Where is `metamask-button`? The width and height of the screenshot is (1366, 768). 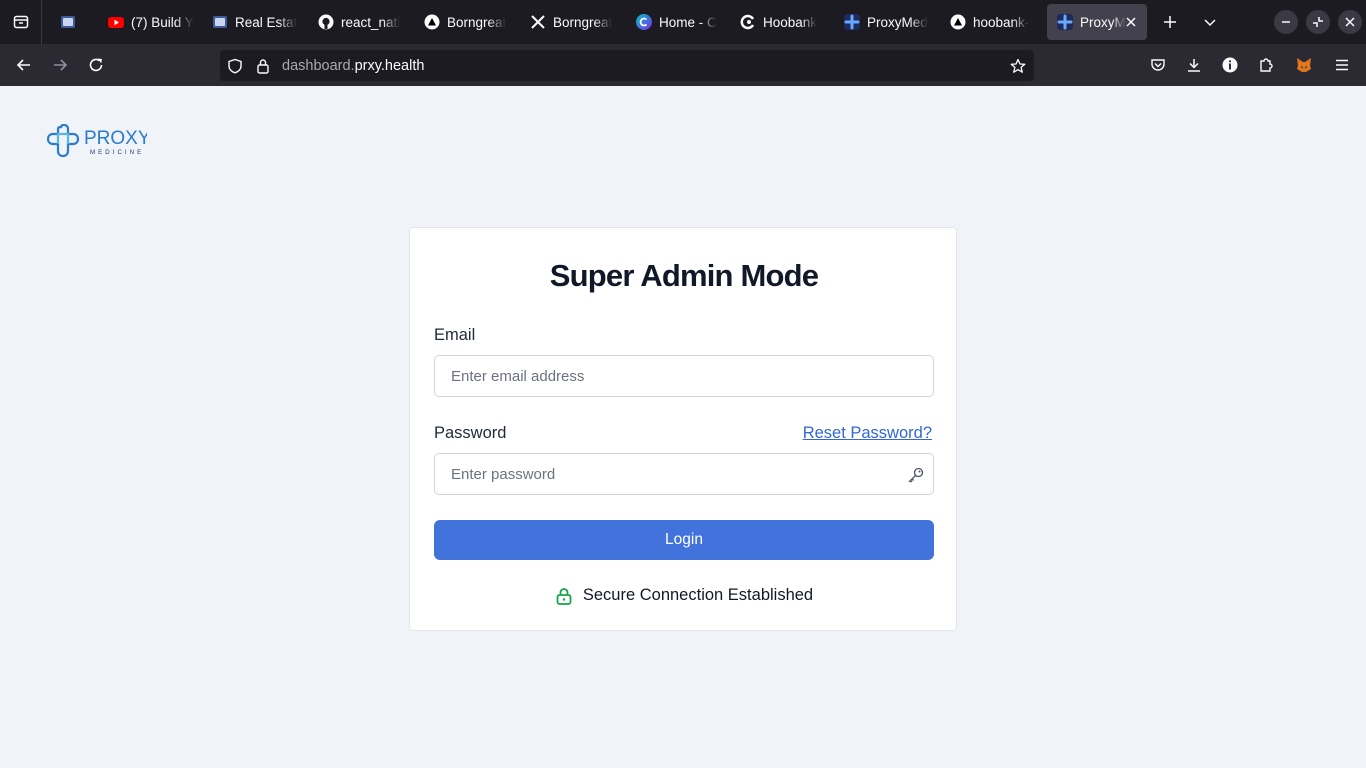
metamask-button is located at coordinates (1304, 65).